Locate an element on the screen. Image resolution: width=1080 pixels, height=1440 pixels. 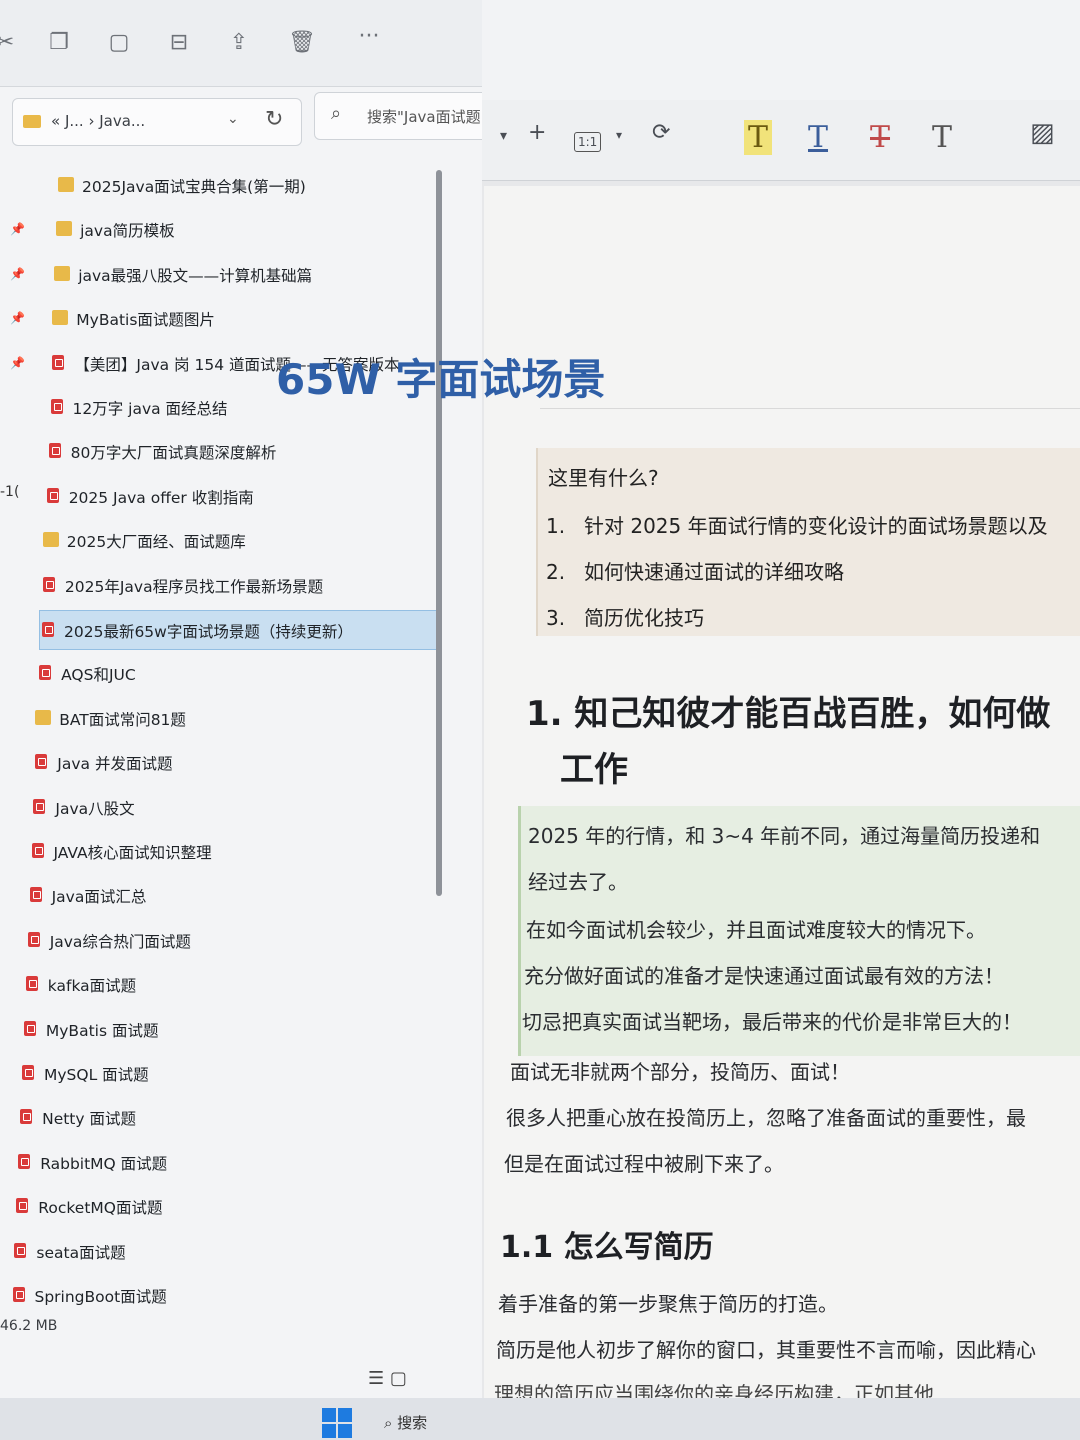
file-row: java简历模板 is located at coordinates (254, 229).